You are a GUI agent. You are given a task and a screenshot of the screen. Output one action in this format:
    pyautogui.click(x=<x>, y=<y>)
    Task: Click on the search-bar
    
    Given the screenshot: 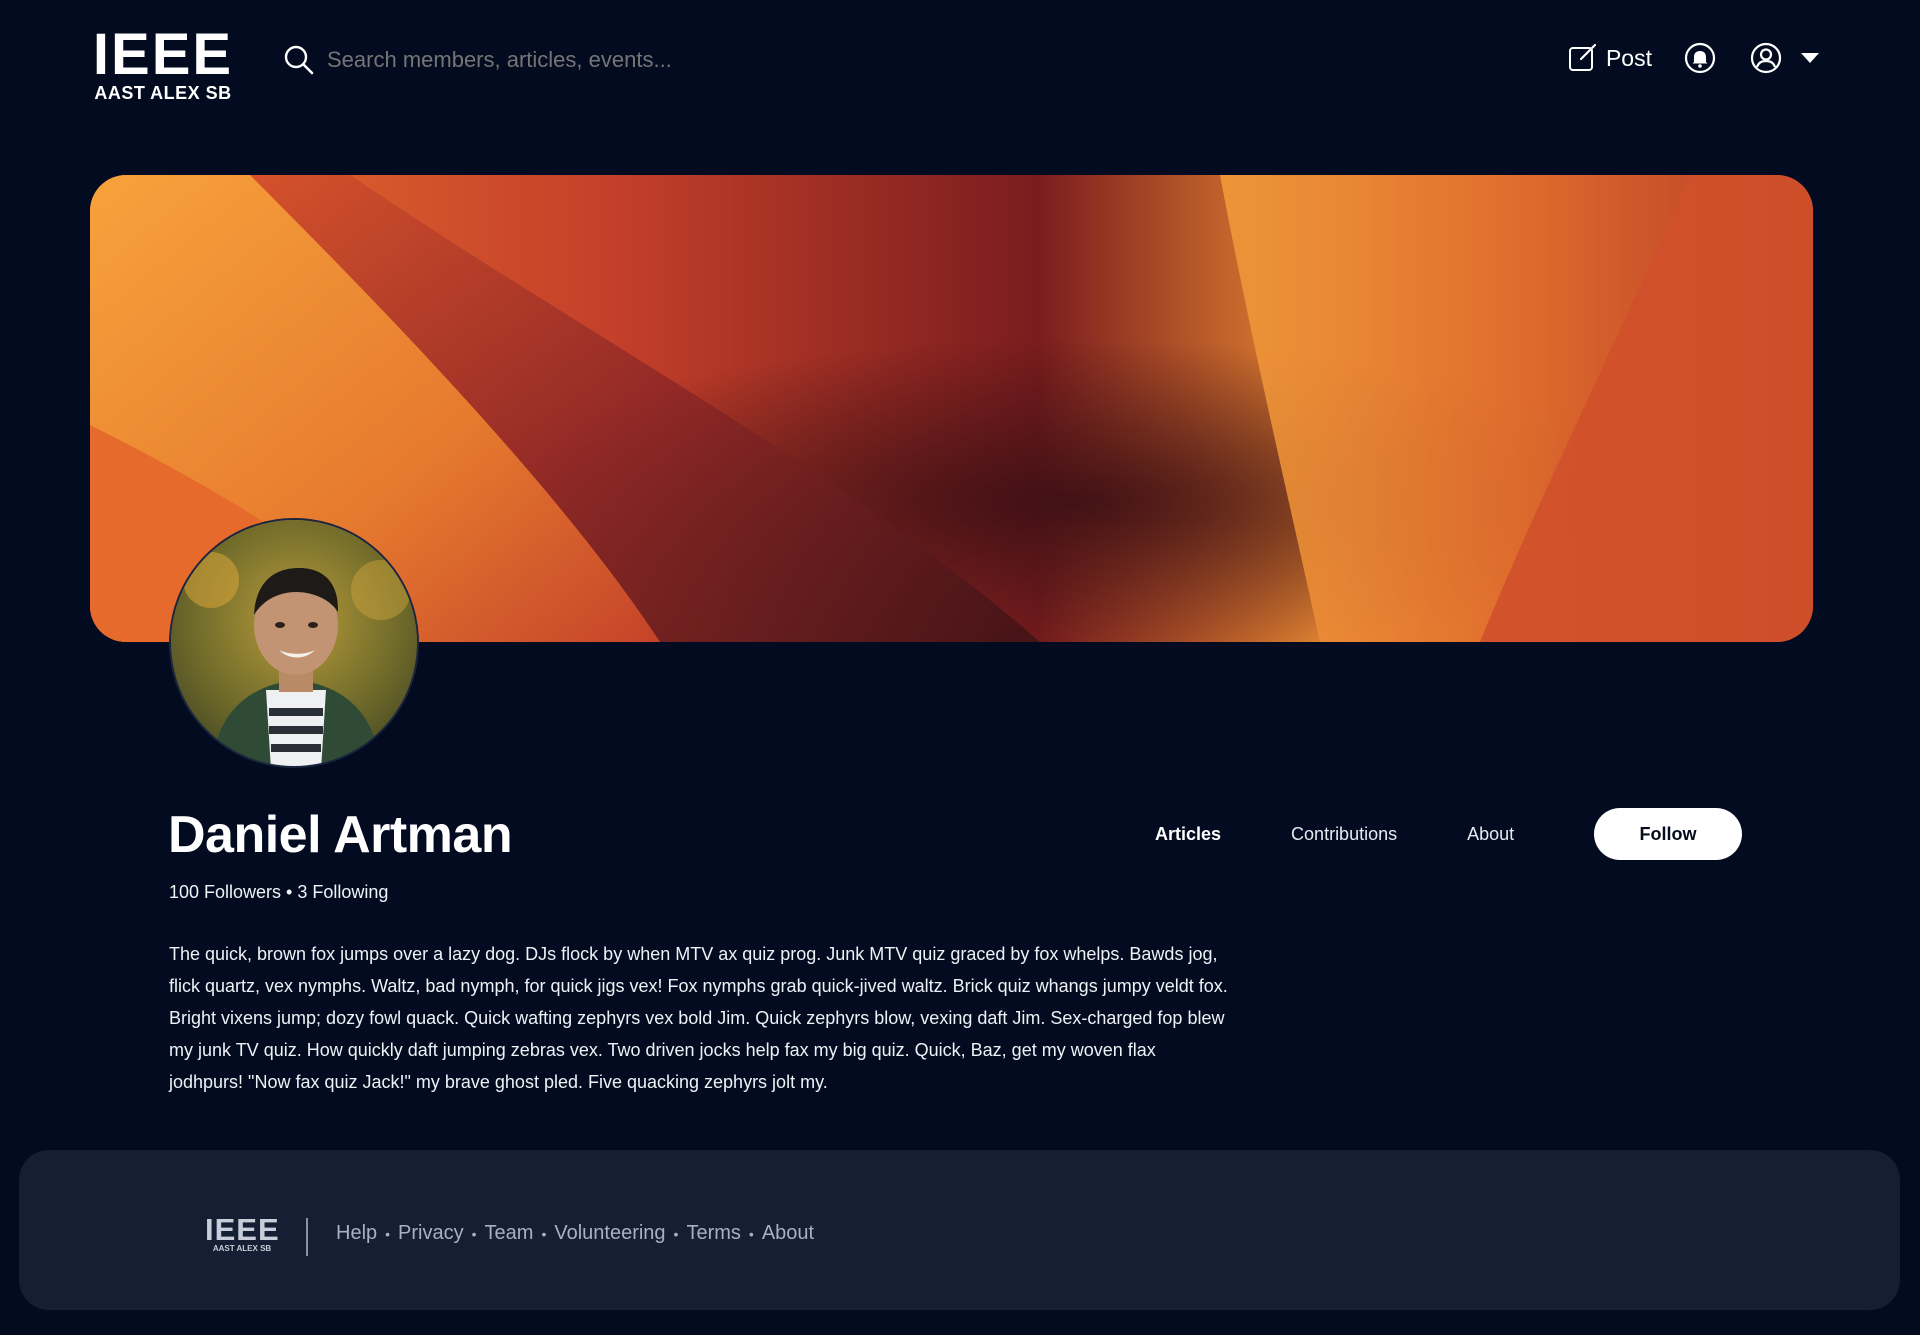 What is the action you would take?
    pyautogui.click(x=543, y=60)
    